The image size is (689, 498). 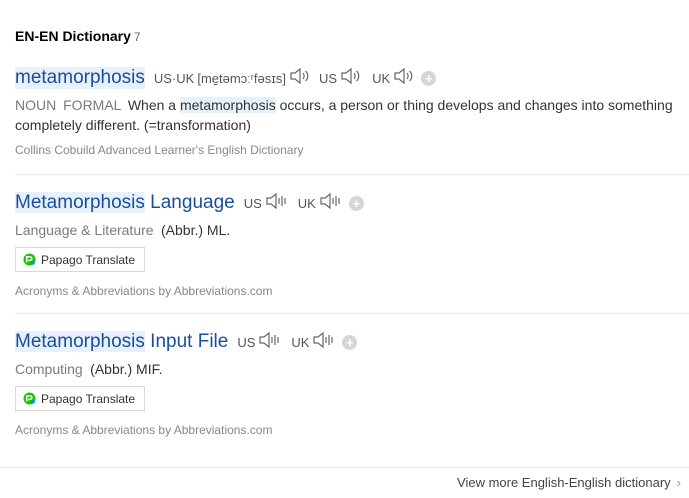 What do you see at coordinates (49, 369) in the screenshot?
I see `category-label: Computing` at bounding box center [49, 369].